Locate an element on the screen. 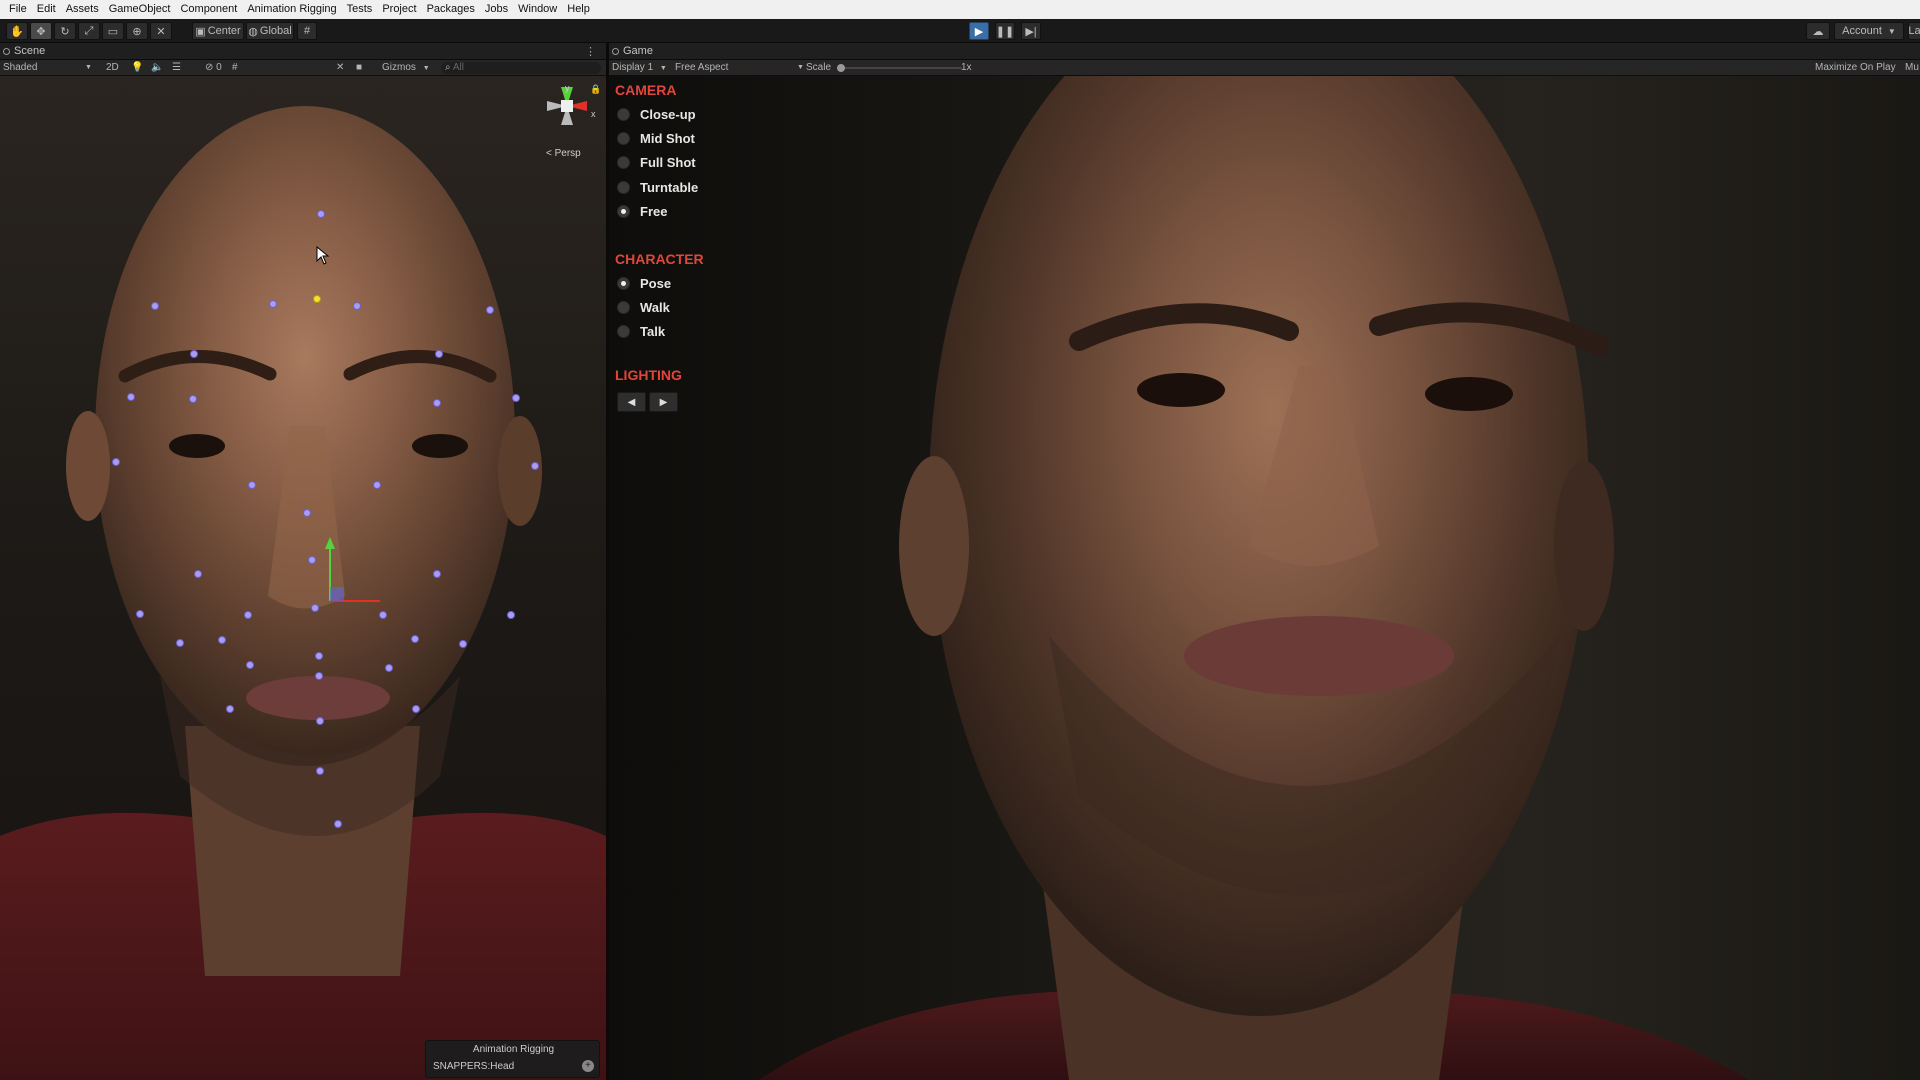 The height and width of the screenshot is (1080, 1920). menu-file: File is located at coordinates (18, 9).